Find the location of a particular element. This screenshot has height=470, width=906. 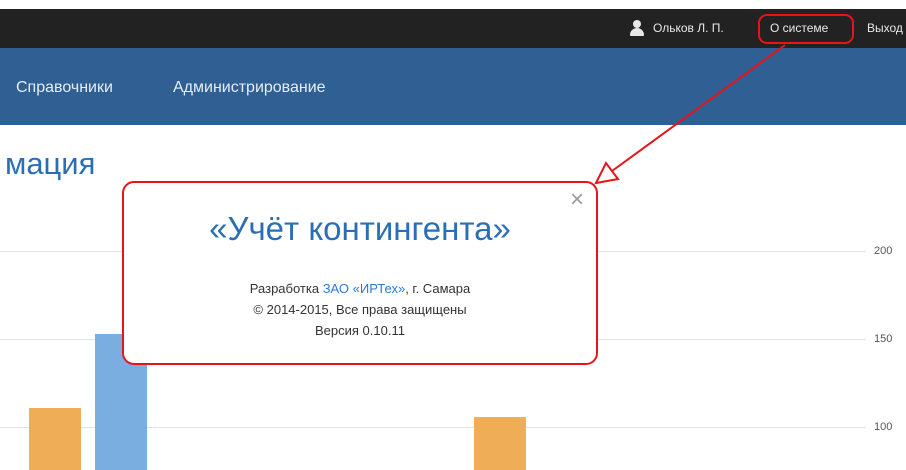

nav-item-administration: Администрирование is located at coordinates (249, 86).